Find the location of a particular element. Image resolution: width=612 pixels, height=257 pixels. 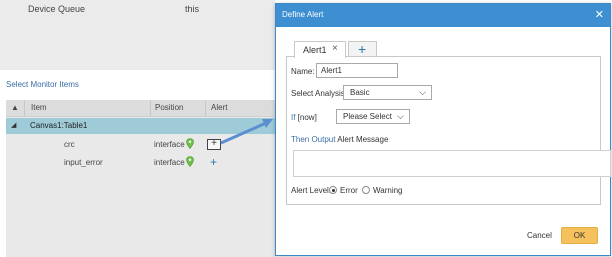

analysis-label: Select Analysis is located at coordinates (318, 93).